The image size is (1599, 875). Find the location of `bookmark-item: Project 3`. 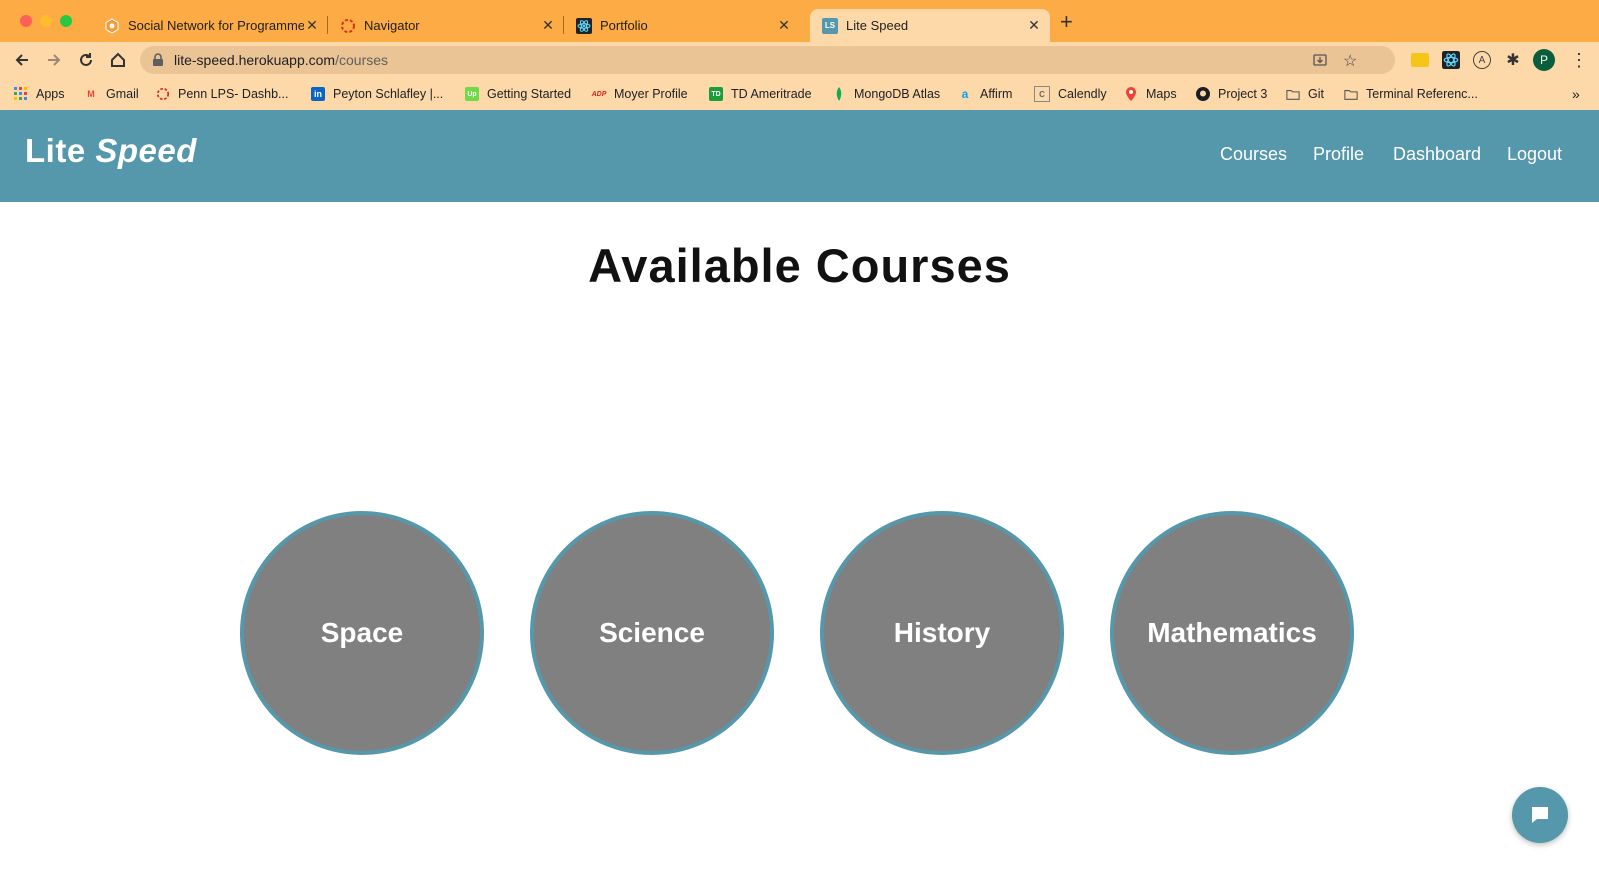

bookmark-item: Project 3 is located at coordinates (1231, 94).